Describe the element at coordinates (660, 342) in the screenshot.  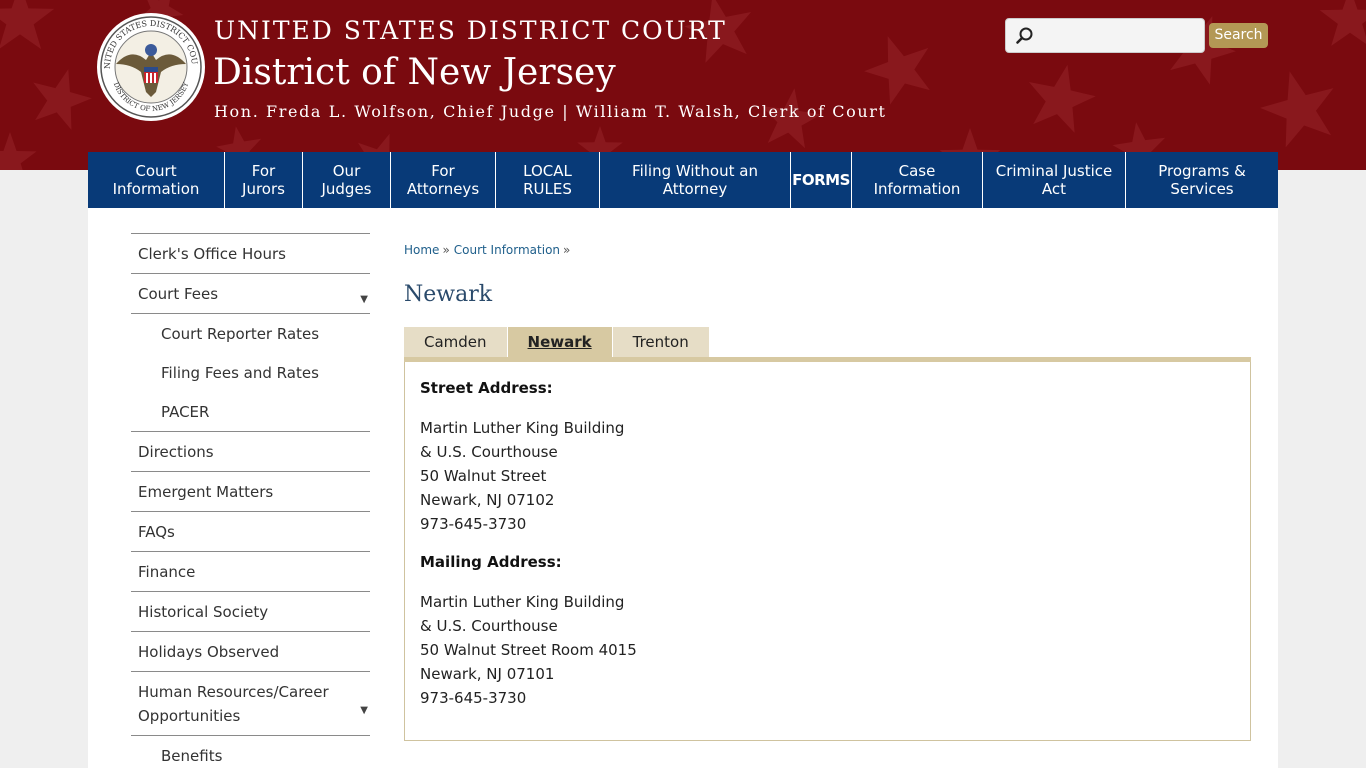
I see `tab-trenton: Trenton` at that location.